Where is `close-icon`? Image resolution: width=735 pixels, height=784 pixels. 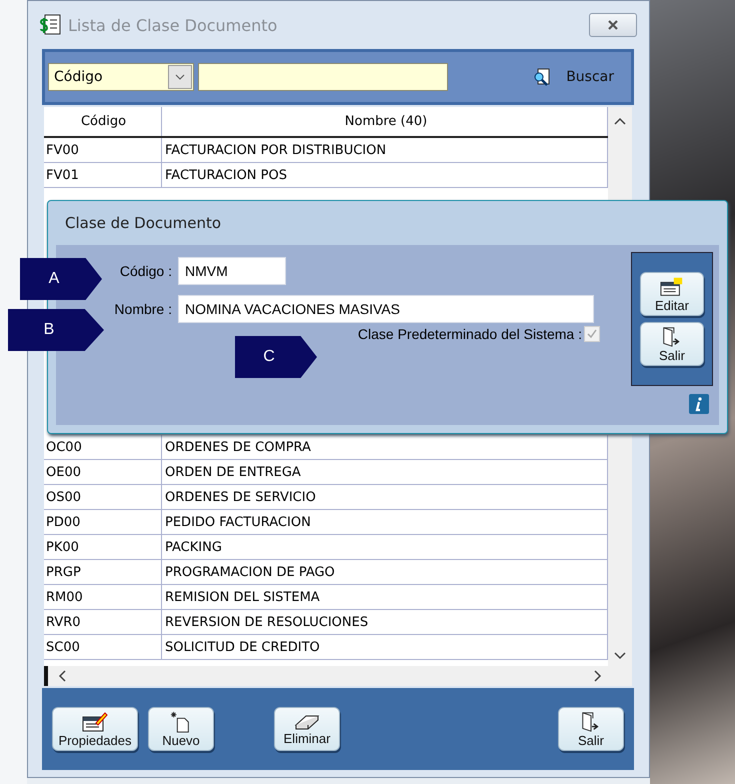 close-icon is located at coordinates (613, 25).